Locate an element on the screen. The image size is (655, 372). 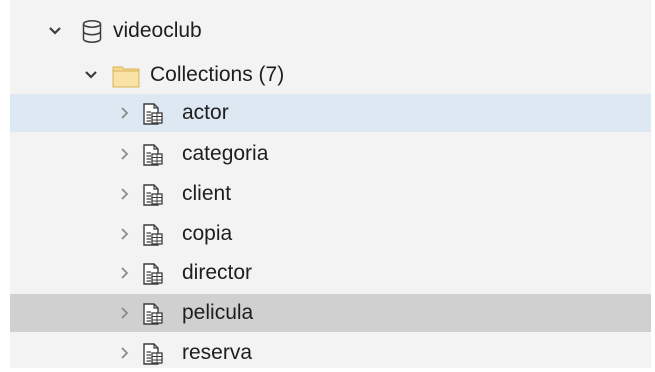
tree-node-collections-folder: Collections (7) is located at coordinates (330, 75).